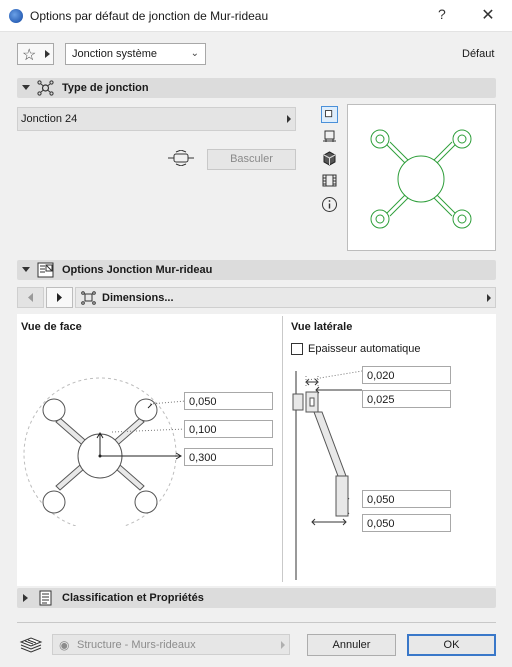  What do you see at coordinates (136, 645) in the screenshot?
I see `layer-select-value: Structure - Murs-rideaux` at bounding box center [136, 645].